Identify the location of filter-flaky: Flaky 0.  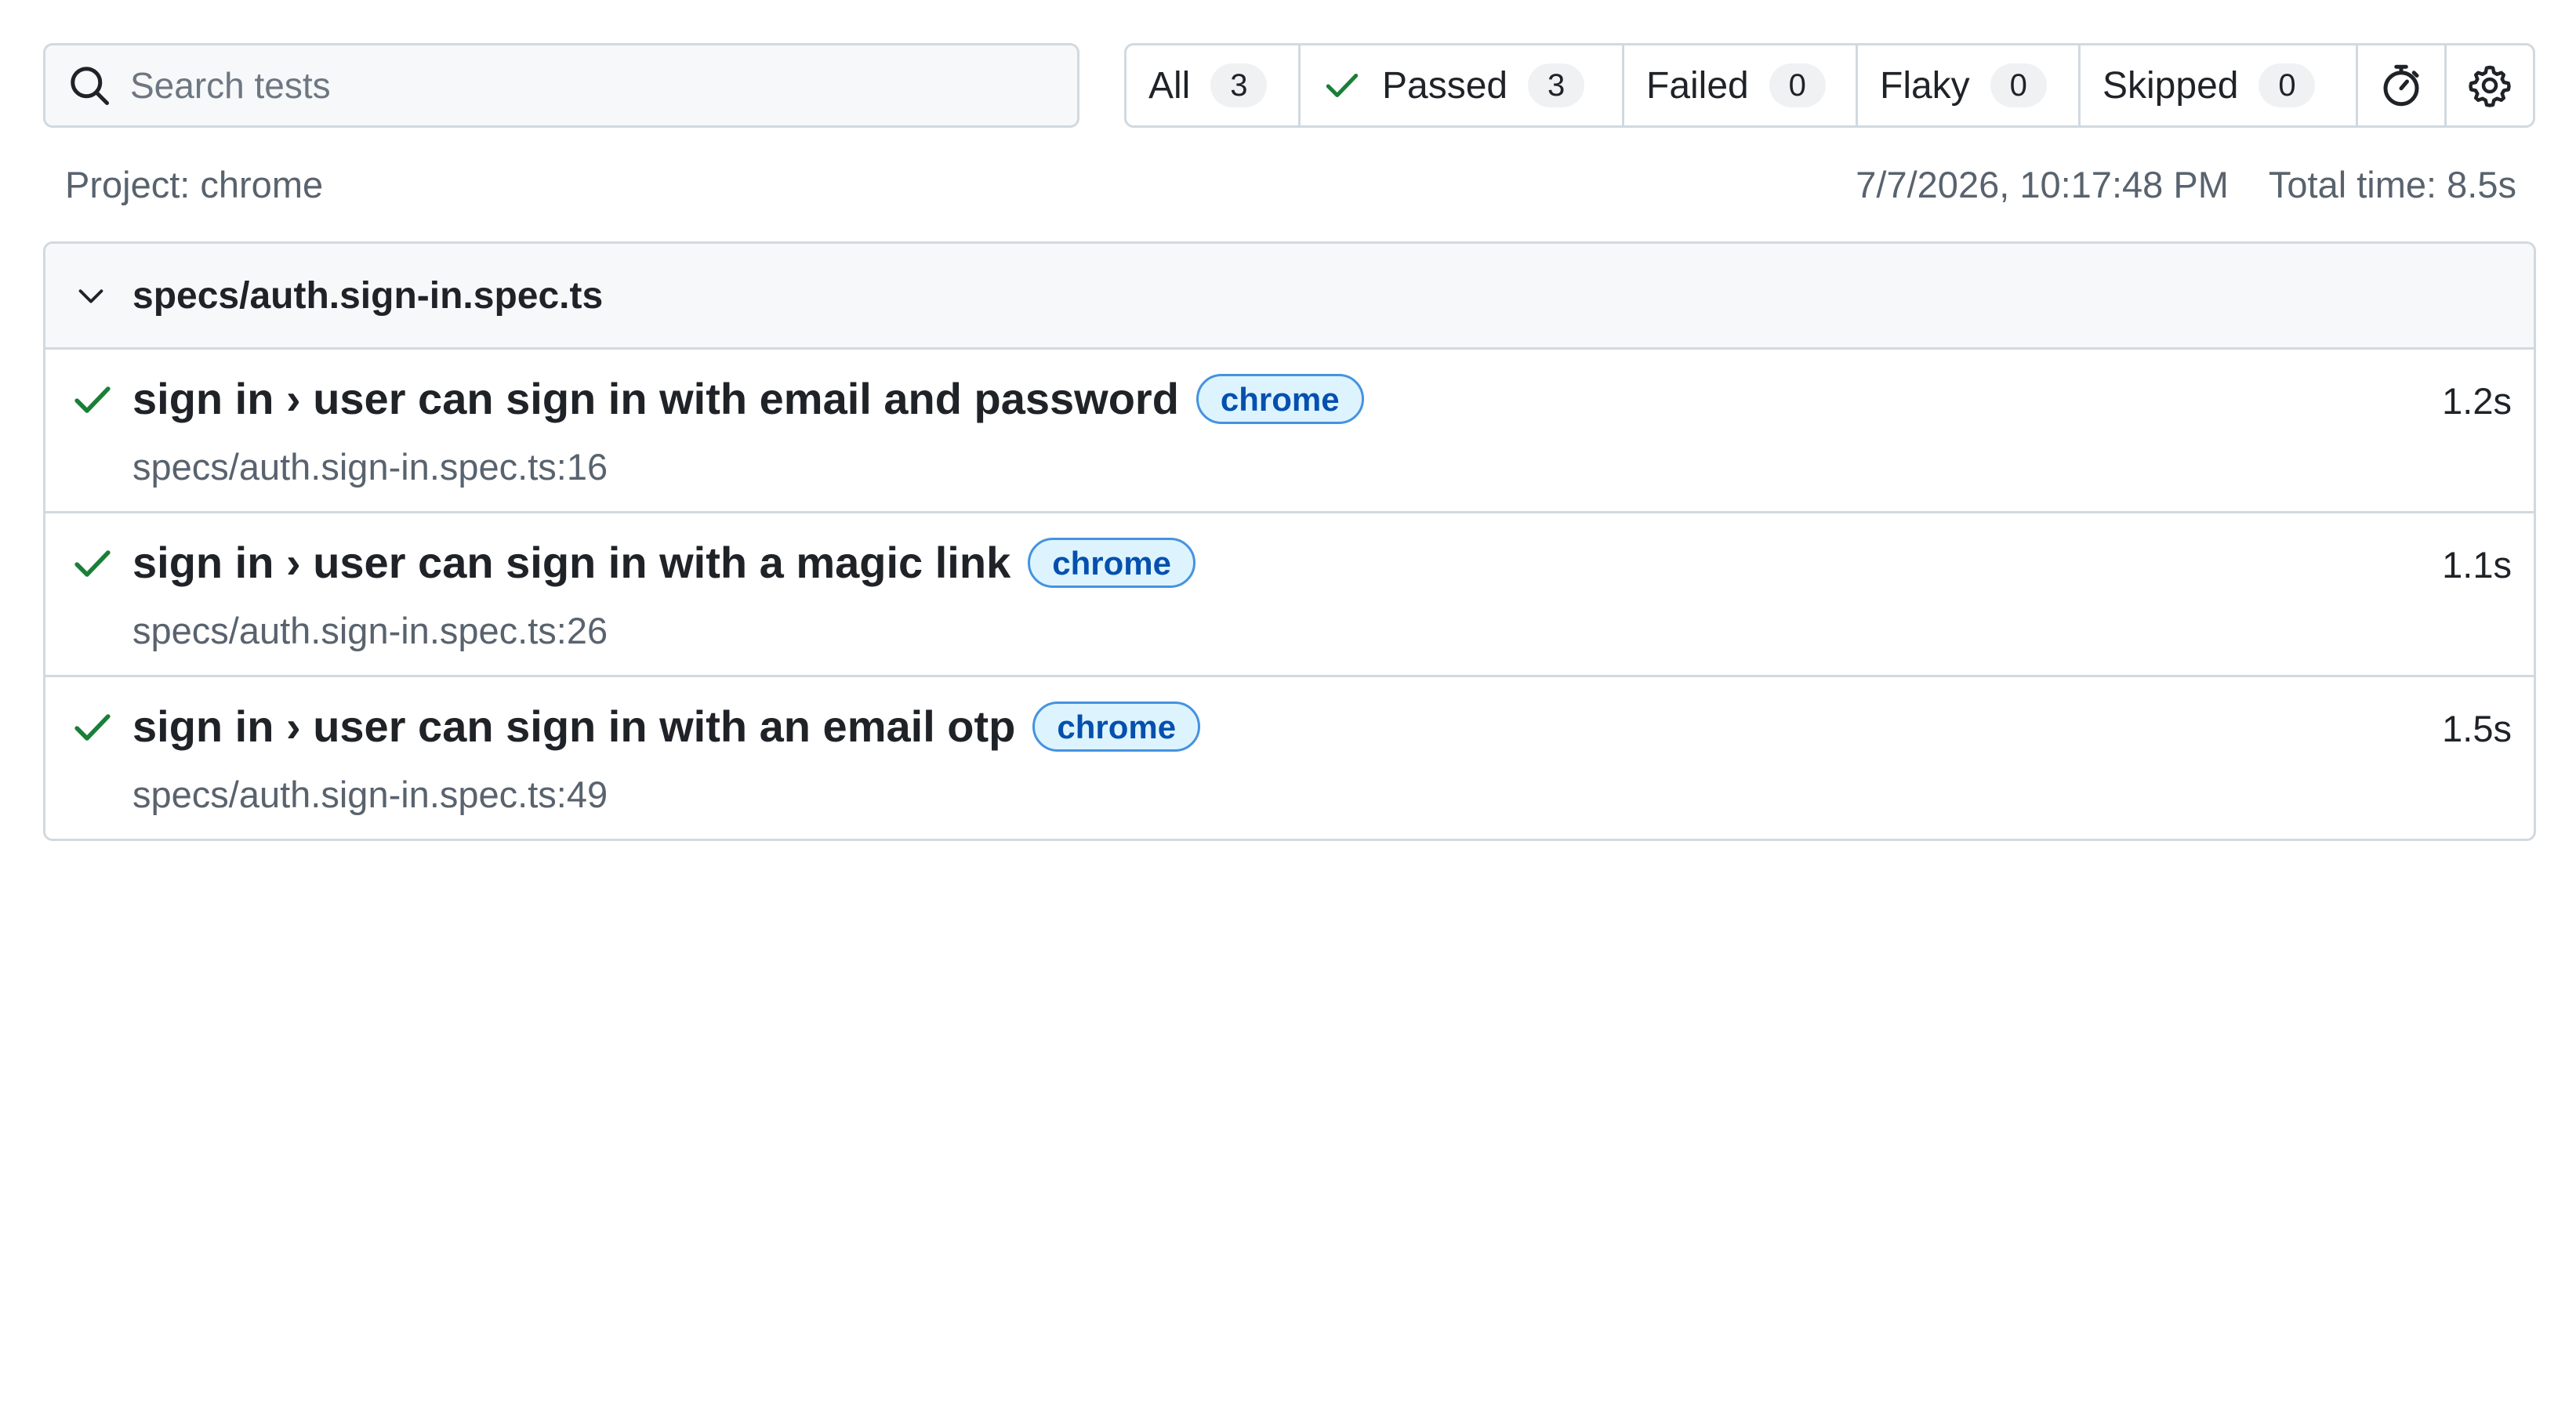
(1970, 85).